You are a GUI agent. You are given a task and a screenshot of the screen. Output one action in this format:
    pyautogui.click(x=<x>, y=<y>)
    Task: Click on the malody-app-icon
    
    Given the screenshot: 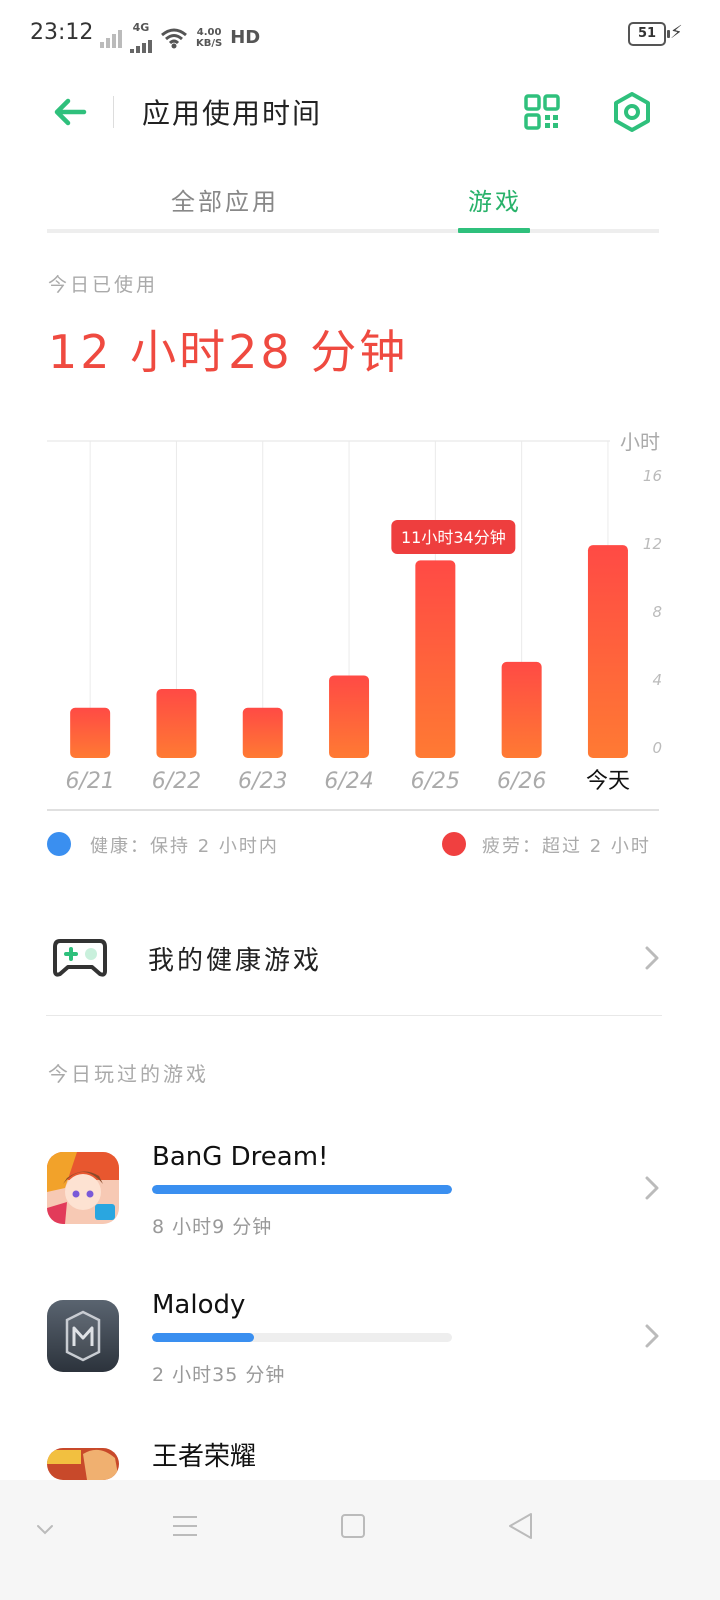 What is the action you would take?
    pyautogui.click(x=83, y=1336)
    